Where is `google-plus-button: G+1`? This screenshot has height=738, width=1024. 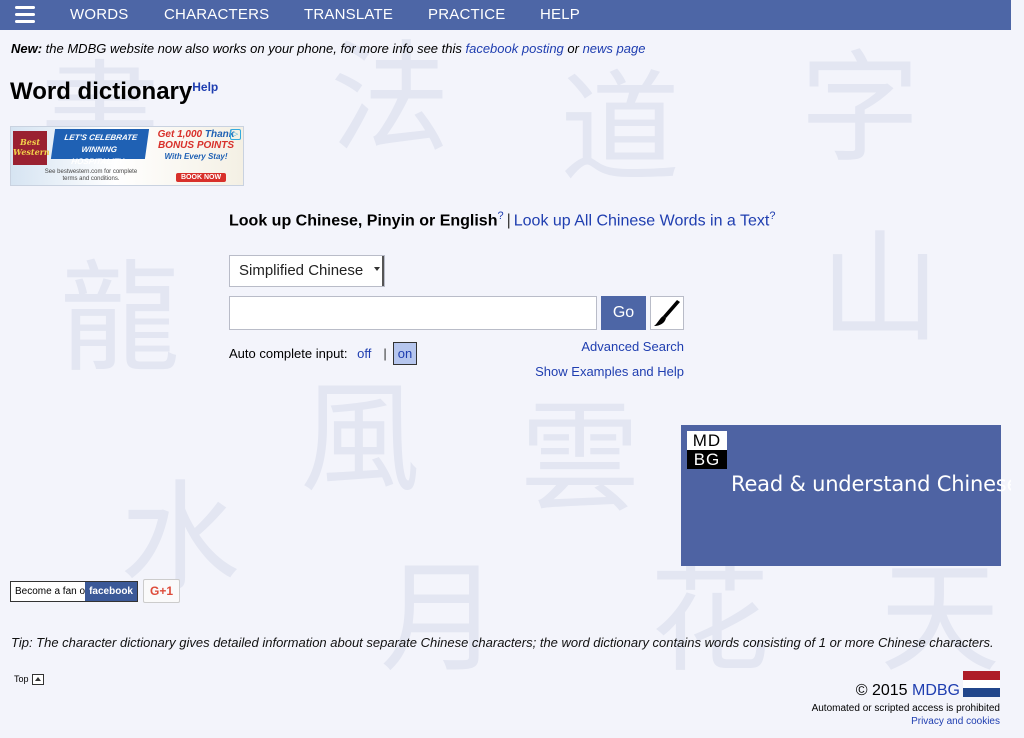
google-plus-button: G+1 is located at coordinates (161, 591).